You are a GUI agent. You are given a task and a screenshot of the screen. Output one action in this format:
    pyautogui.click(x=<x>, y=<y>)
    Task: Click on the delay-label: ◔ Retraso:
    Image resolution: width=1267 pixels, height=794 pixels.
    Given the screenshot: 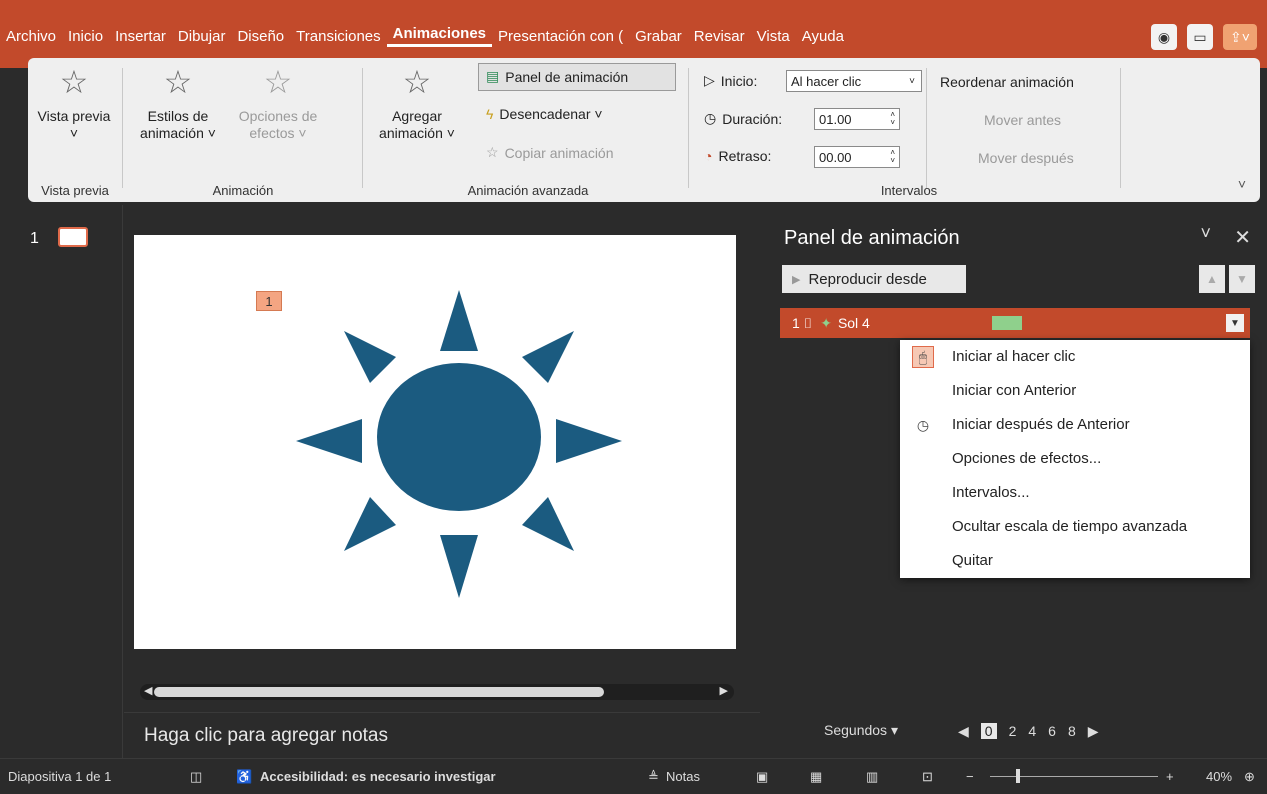 What is the action you would take?
    pyautogui.click(x=738, y=156)
    